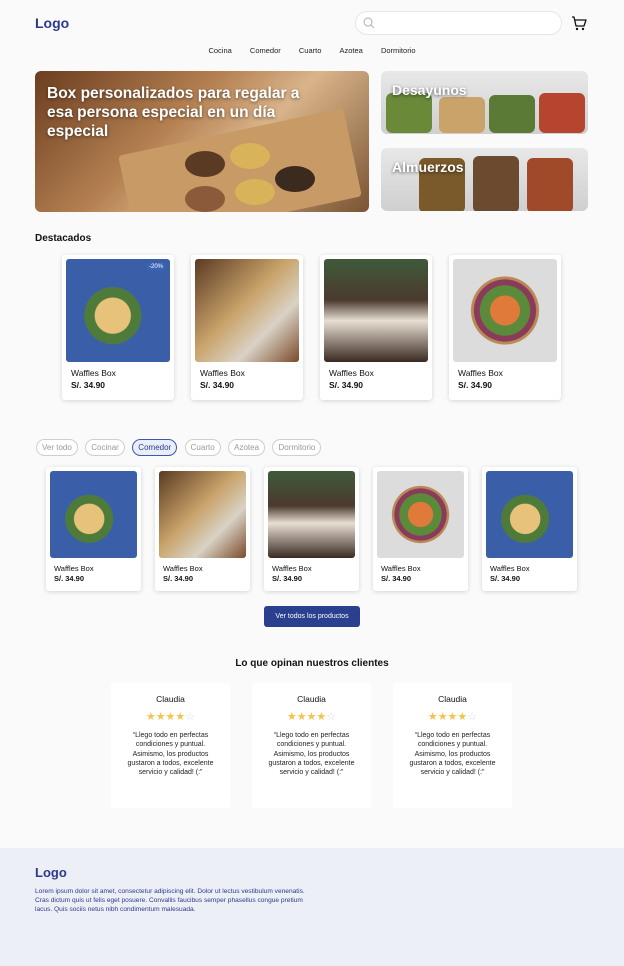 Image resolution: width=624 pixels, height=966 pixels. Describe the element at coordinates (297, 447) in the screenshot. I see `chip-dormitorio: Dormitorio` at that location.